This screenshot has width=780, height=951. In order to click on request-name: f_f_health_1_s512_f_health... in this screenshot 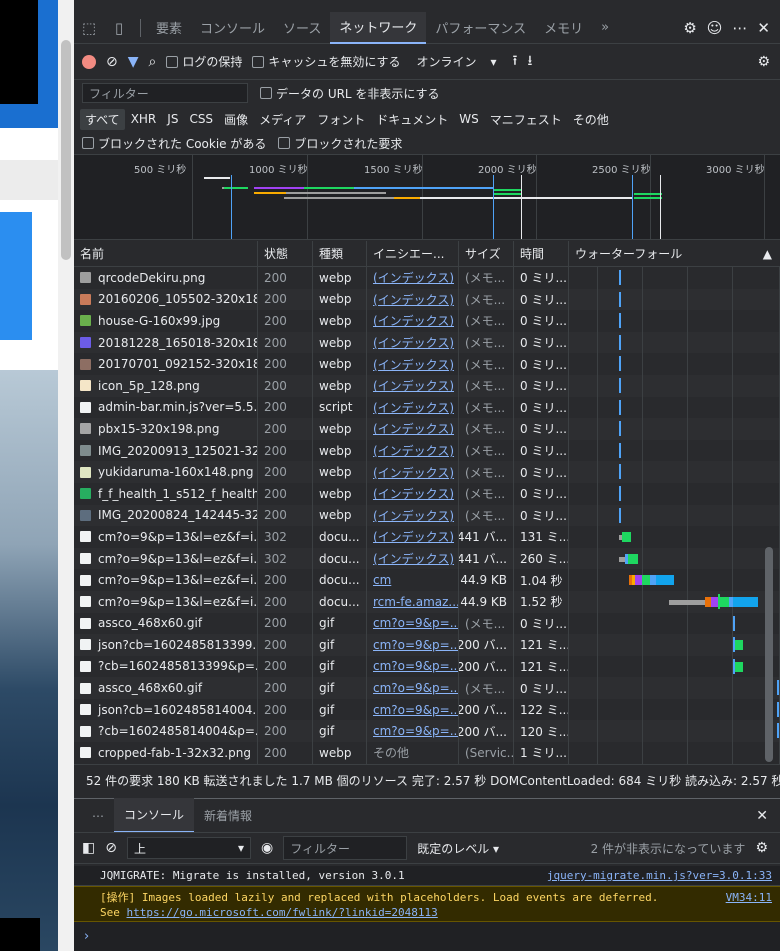, I will do `click(166, 493)`.